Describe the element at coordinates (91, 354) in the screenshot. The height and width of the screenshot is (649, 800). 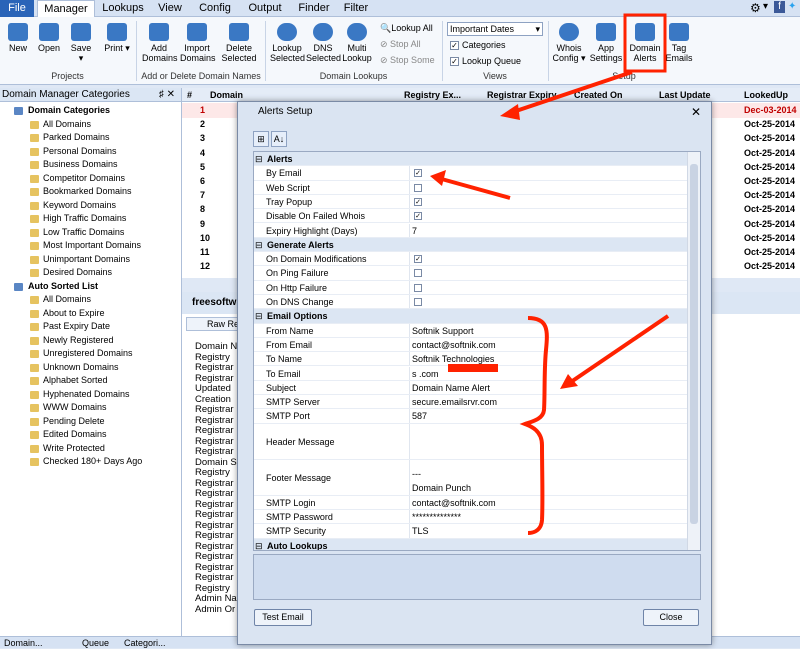
I see `tree-item-auto: Unregistered Domains` at that location.